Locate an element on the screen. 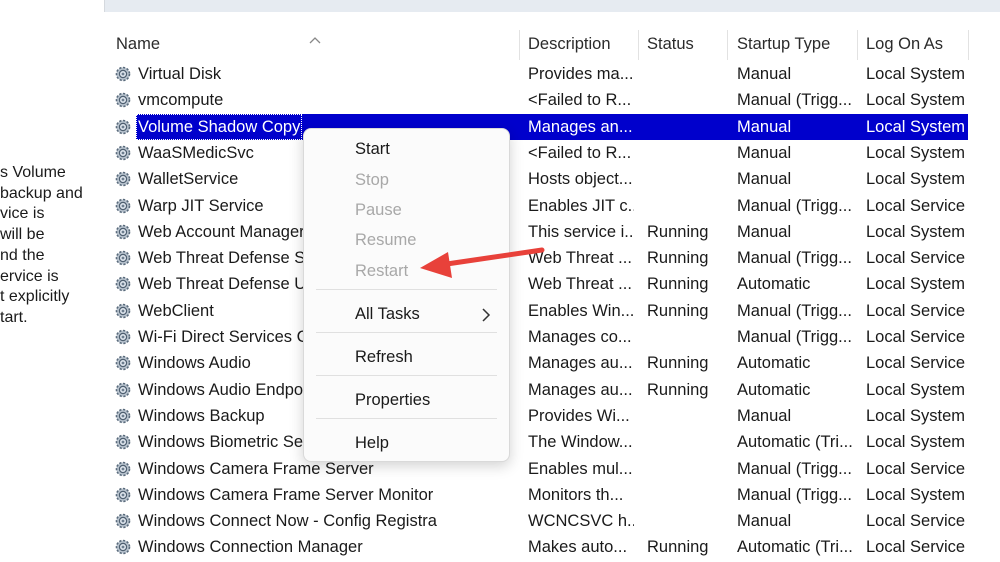 The image size is (1000, 562). service-name: vmcompute is located at coordinates (181, 100).